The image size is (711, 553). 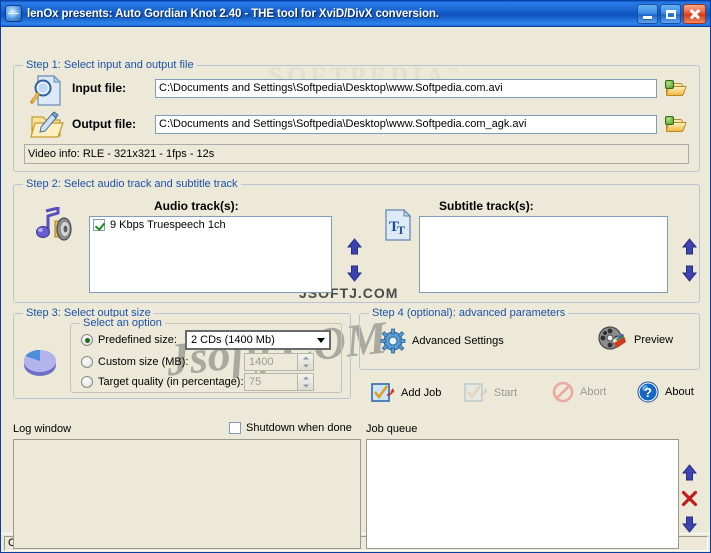 What do you see at coordinates (476, 393) in the screenshot?
I see `start-icon` at bounding box center [476, 393].